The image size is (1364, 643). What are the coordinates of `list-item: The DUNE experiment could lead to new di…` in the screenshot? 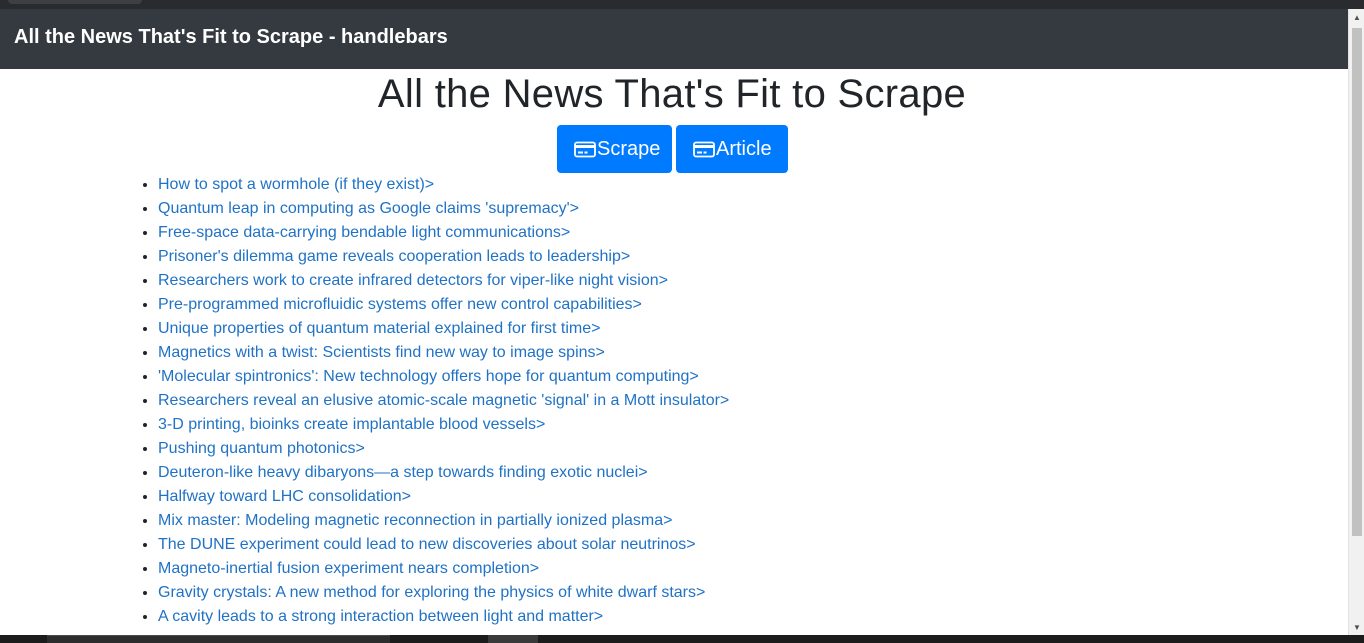 It's located at (443, 545).